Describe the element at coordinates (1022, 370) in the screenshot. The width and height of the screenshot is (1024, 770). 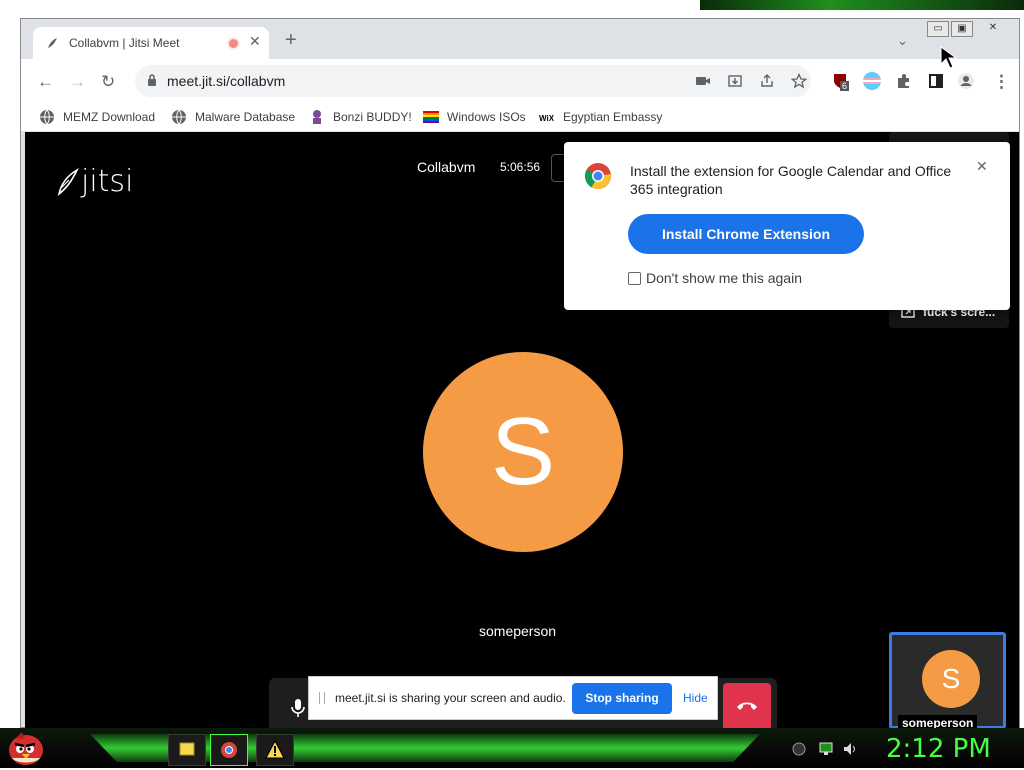
I see `desktop-right-edge` at that location.